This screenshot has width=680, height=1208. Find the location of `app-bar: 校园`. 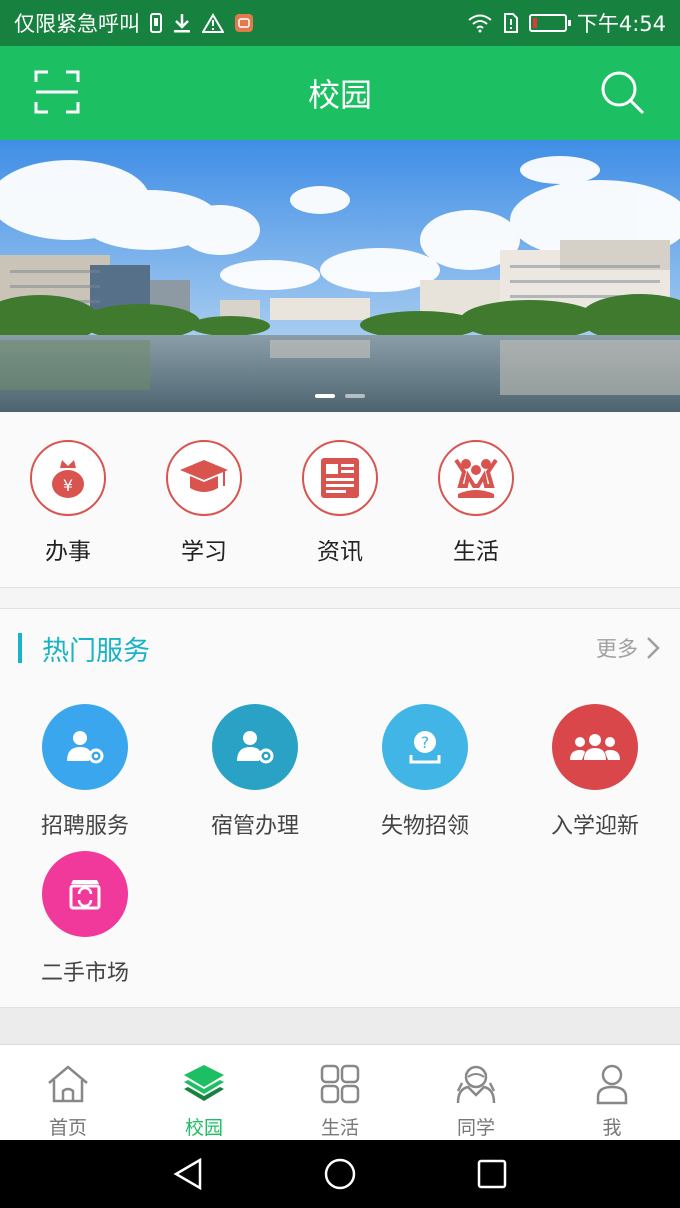

app-bar: 校园 is located at coordinates (340, 93).